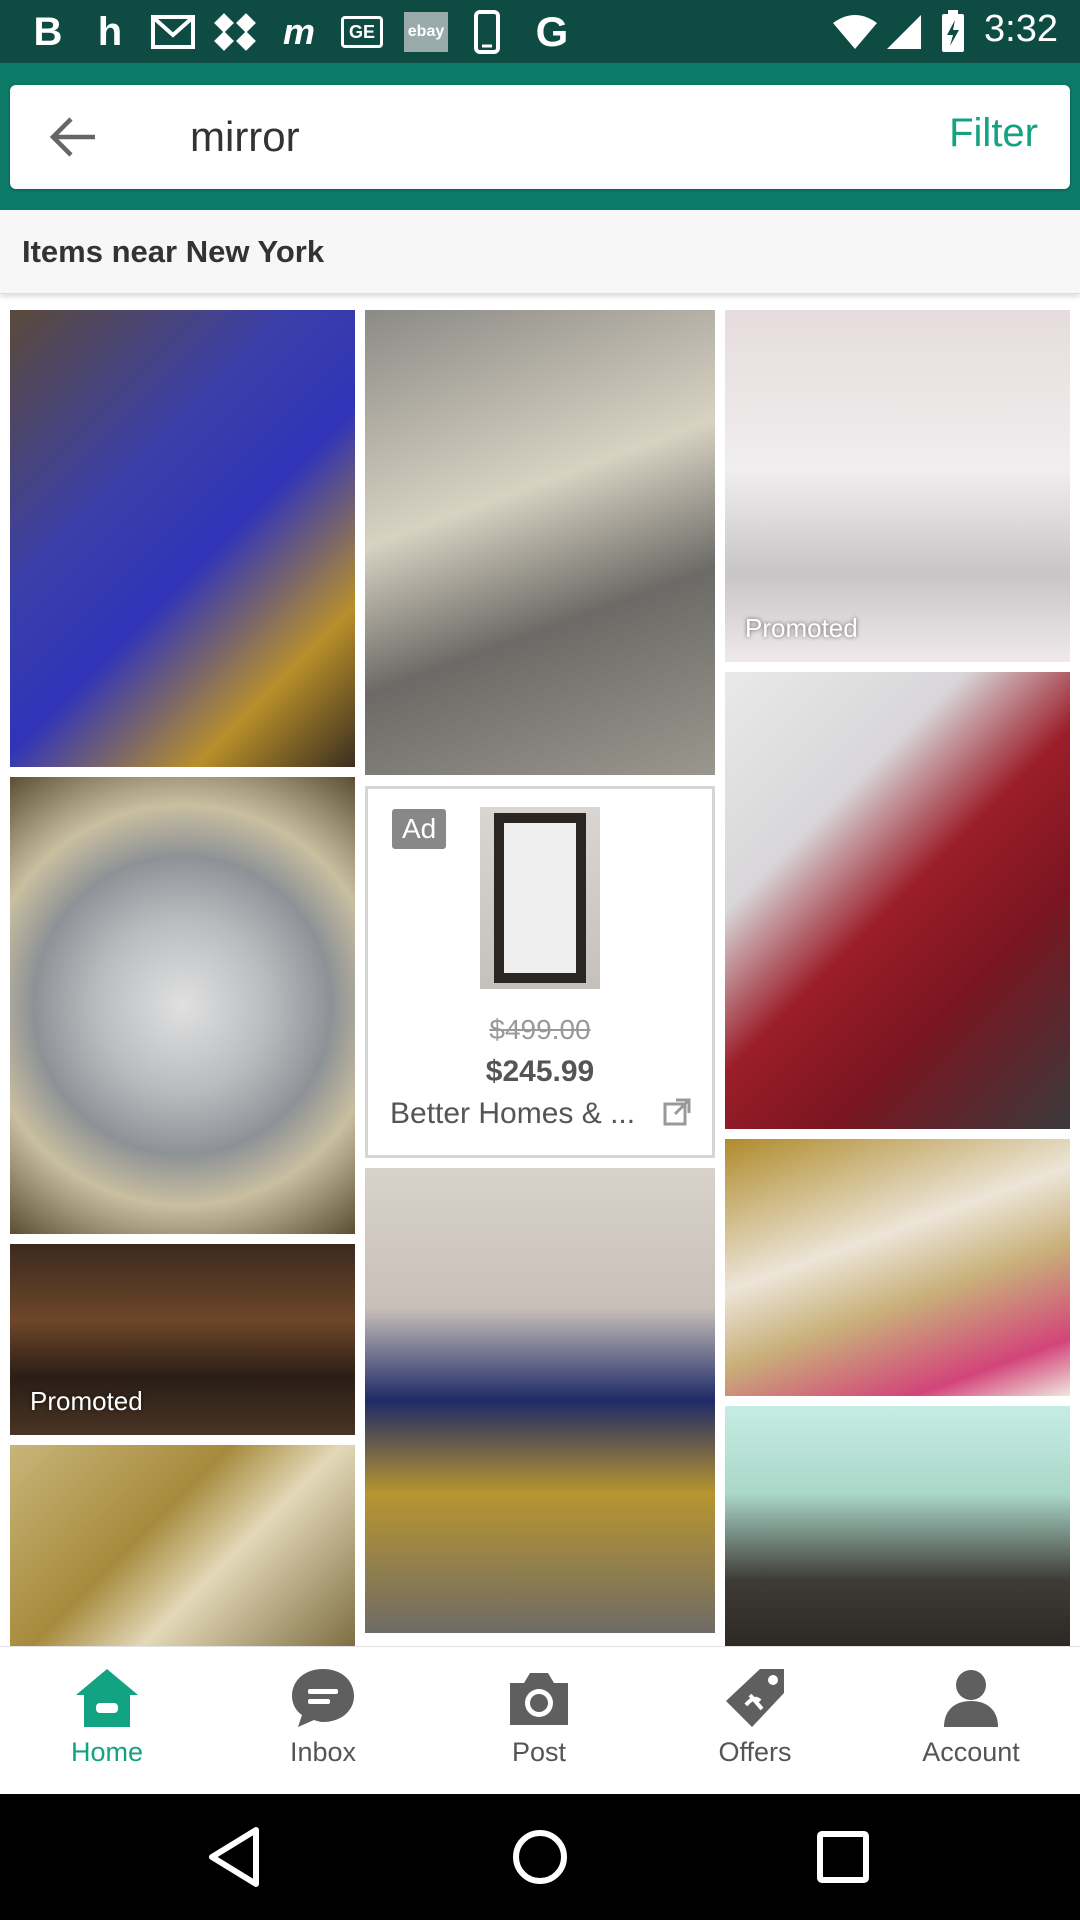 The width and height of the screenshot is (1080, 1920). What do you see at coordinates (755, 1752) in the screenshot?
I see `nav-offers-label: Offers` at bounding box center [755, 1752].